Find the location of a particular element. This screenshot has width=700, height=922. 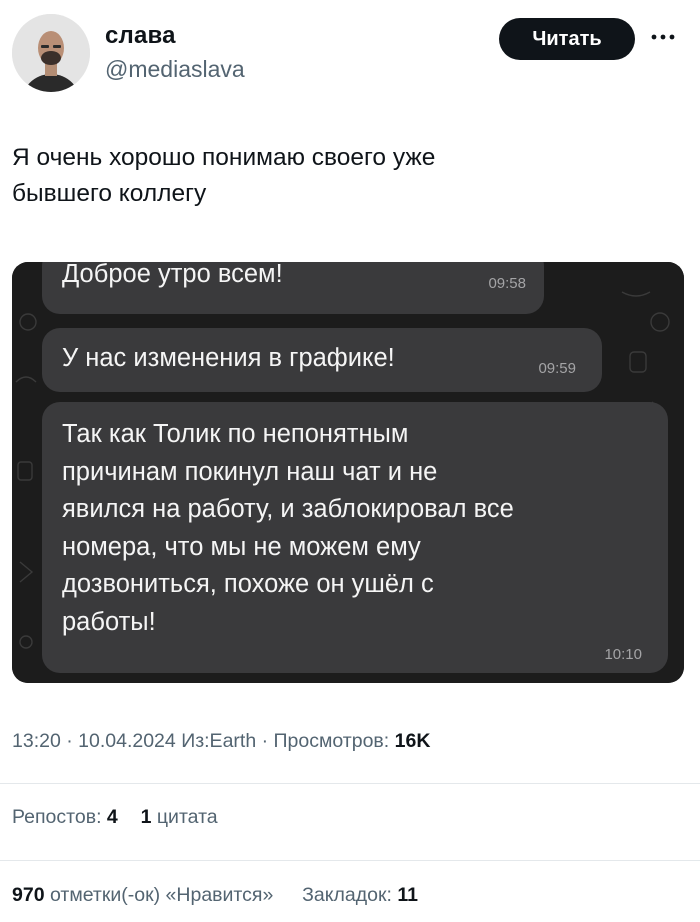

tweet-source: Из:Earth is located at coordinates (219, 741).